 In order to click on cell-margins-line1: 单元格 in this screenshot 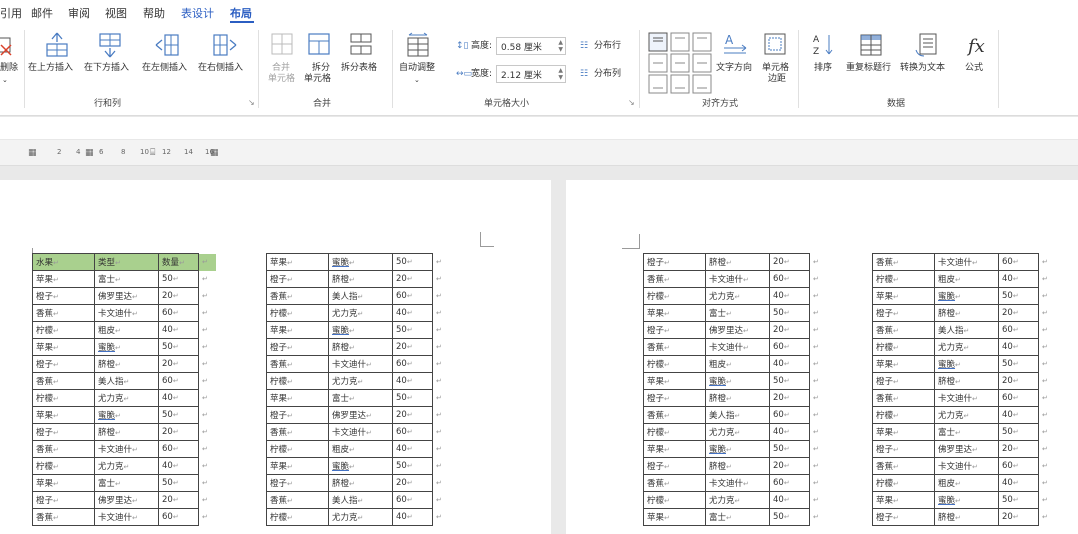, I will do `click(775, 68)`.